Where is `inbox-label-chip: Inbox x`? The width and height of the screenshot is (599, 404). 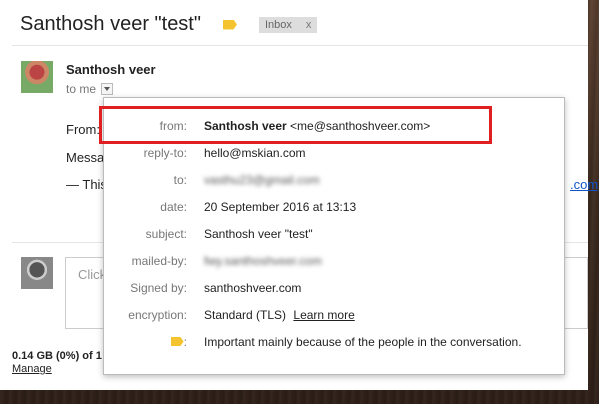 inbox-label-chip: Inbox x is located at coordinates (288, 24).